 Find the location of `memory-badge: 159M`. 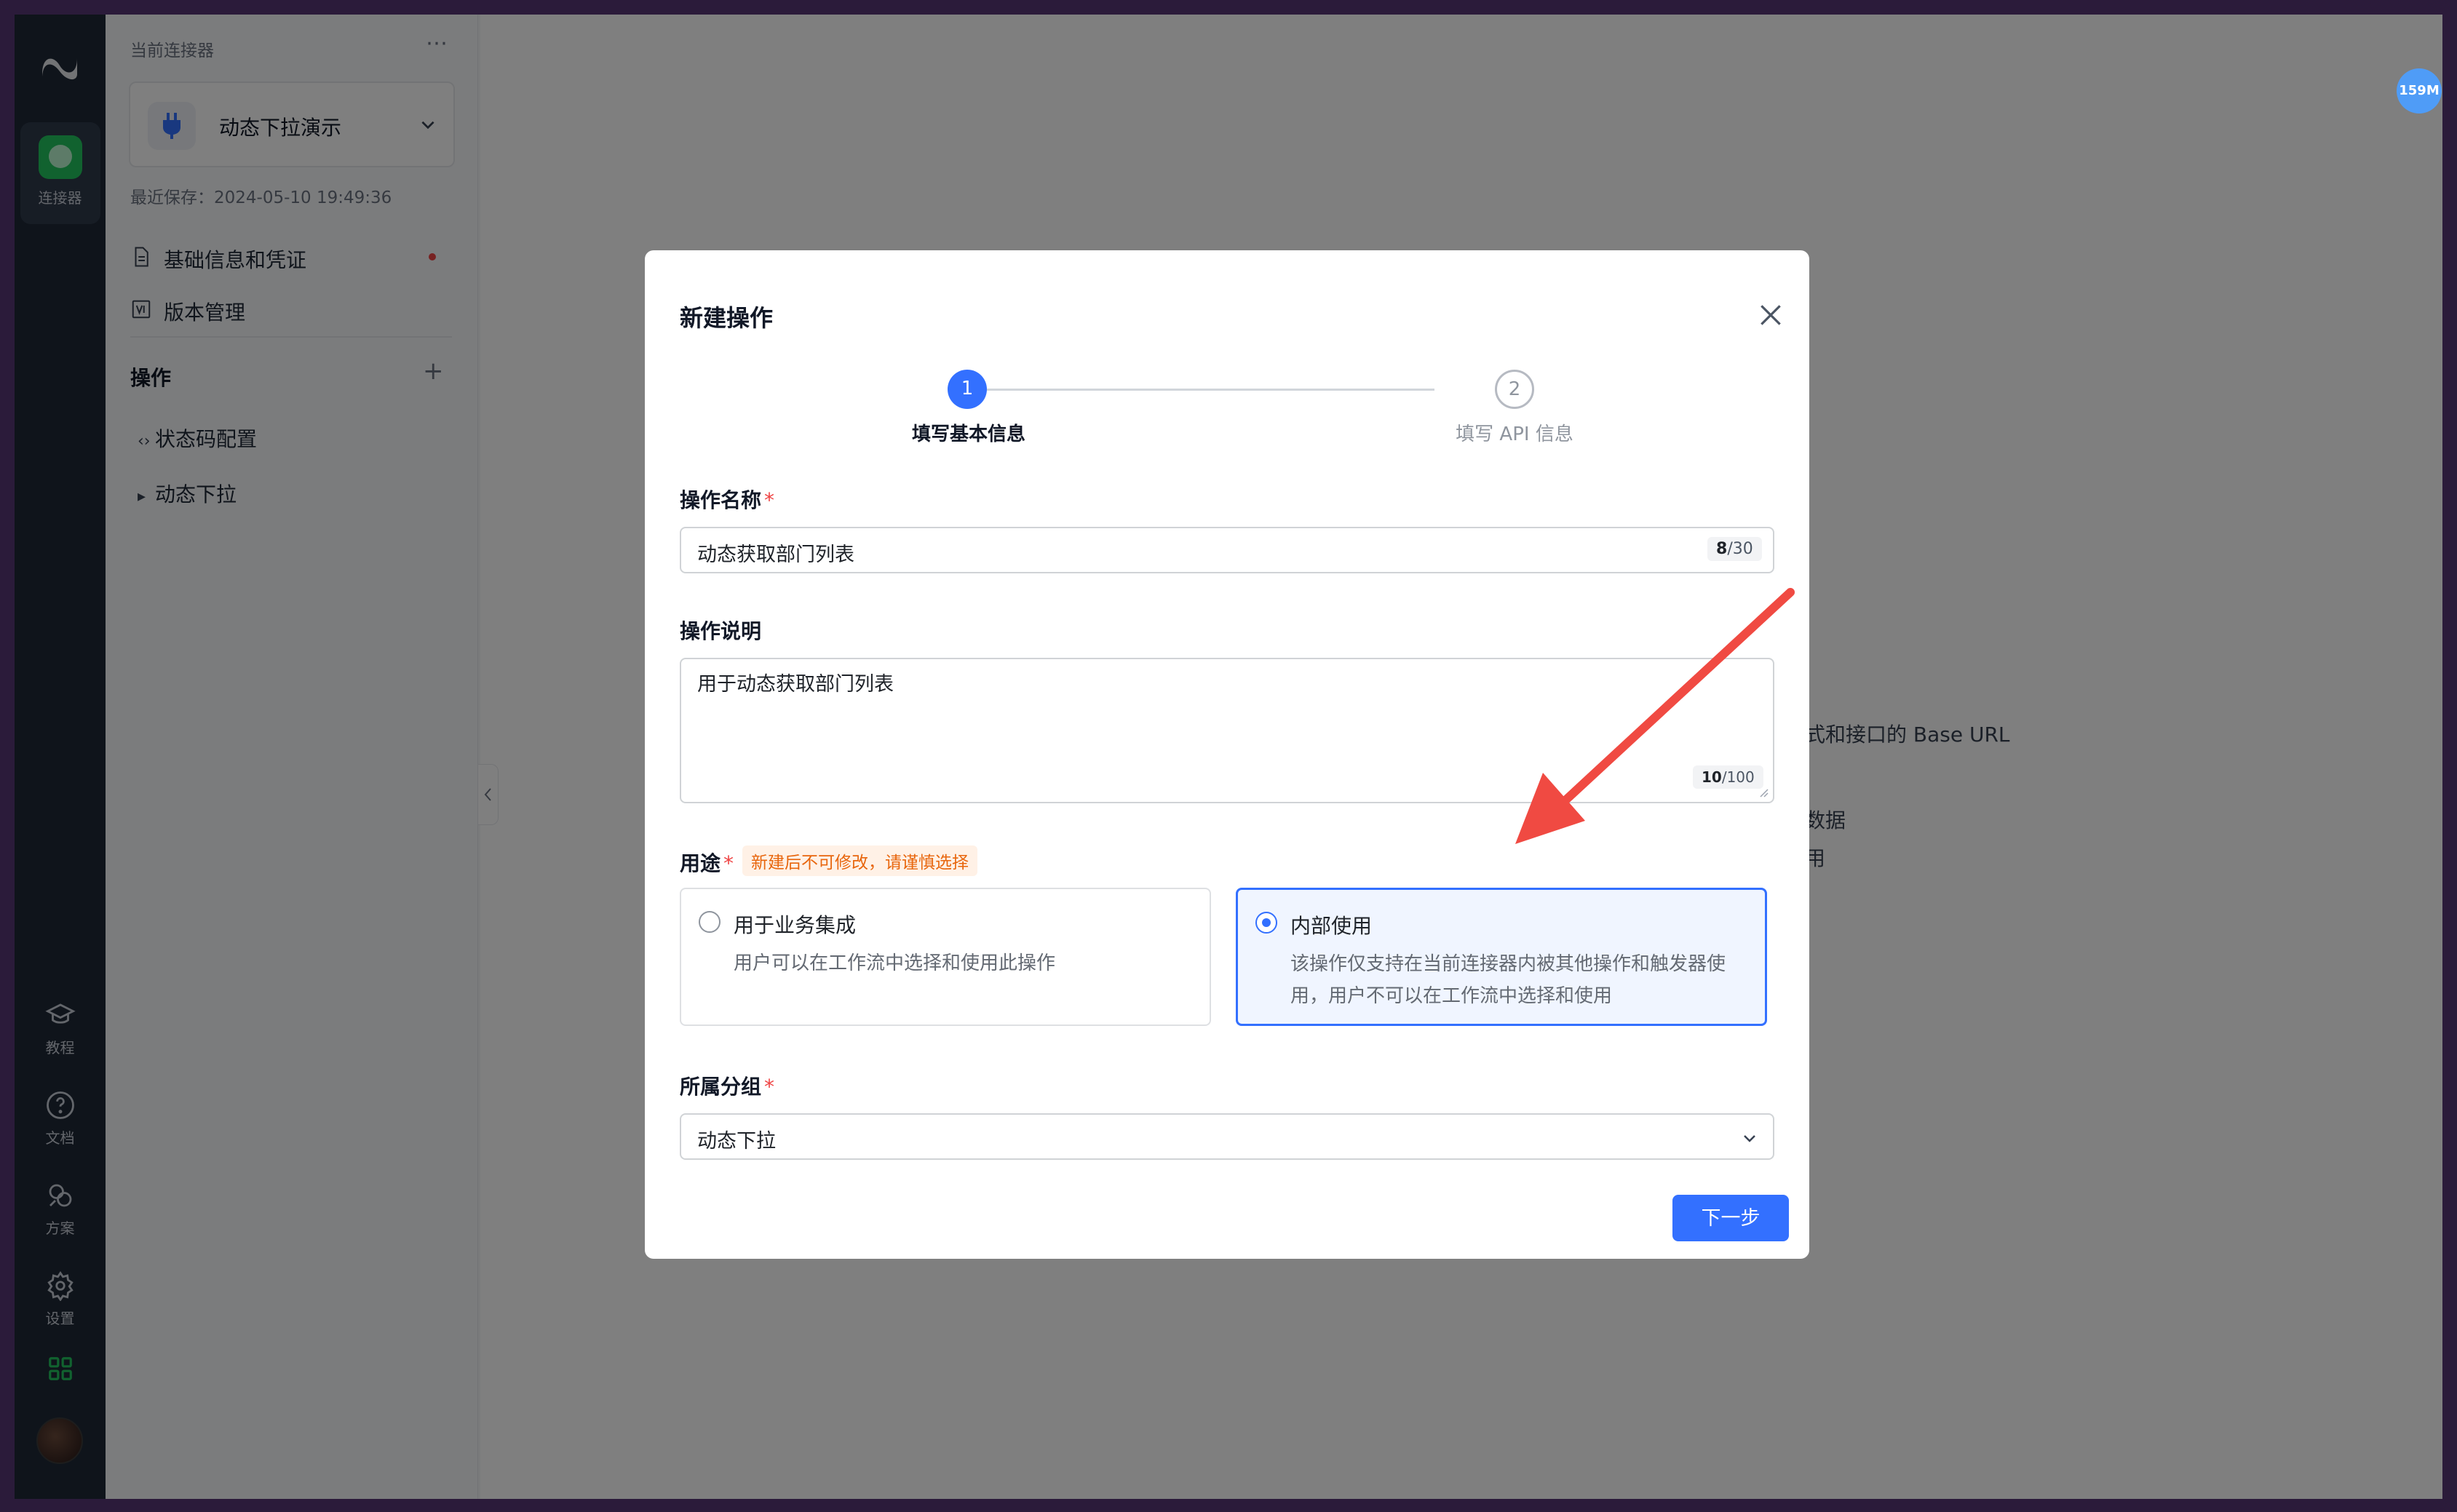

memory-badge: 159M is located at coordinates (2420, 91).